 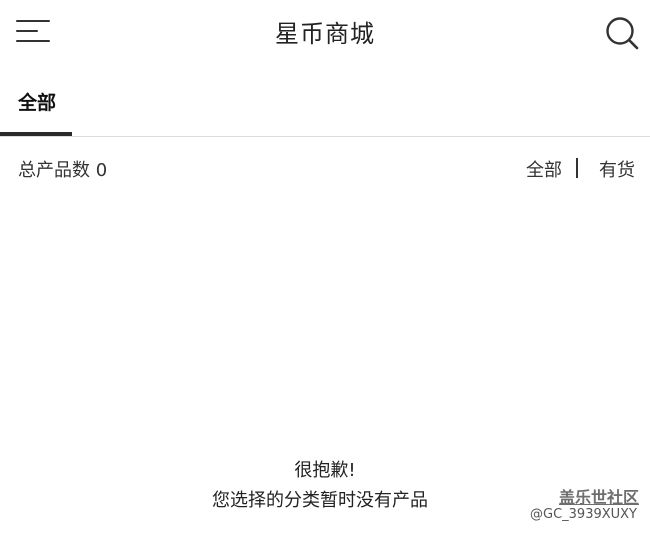 What do you see at coordinates (325, 169) in the screenshot?
I see `product-summary-bar: 总产品数 0 全部 有货` at bounding box center [325, 169].